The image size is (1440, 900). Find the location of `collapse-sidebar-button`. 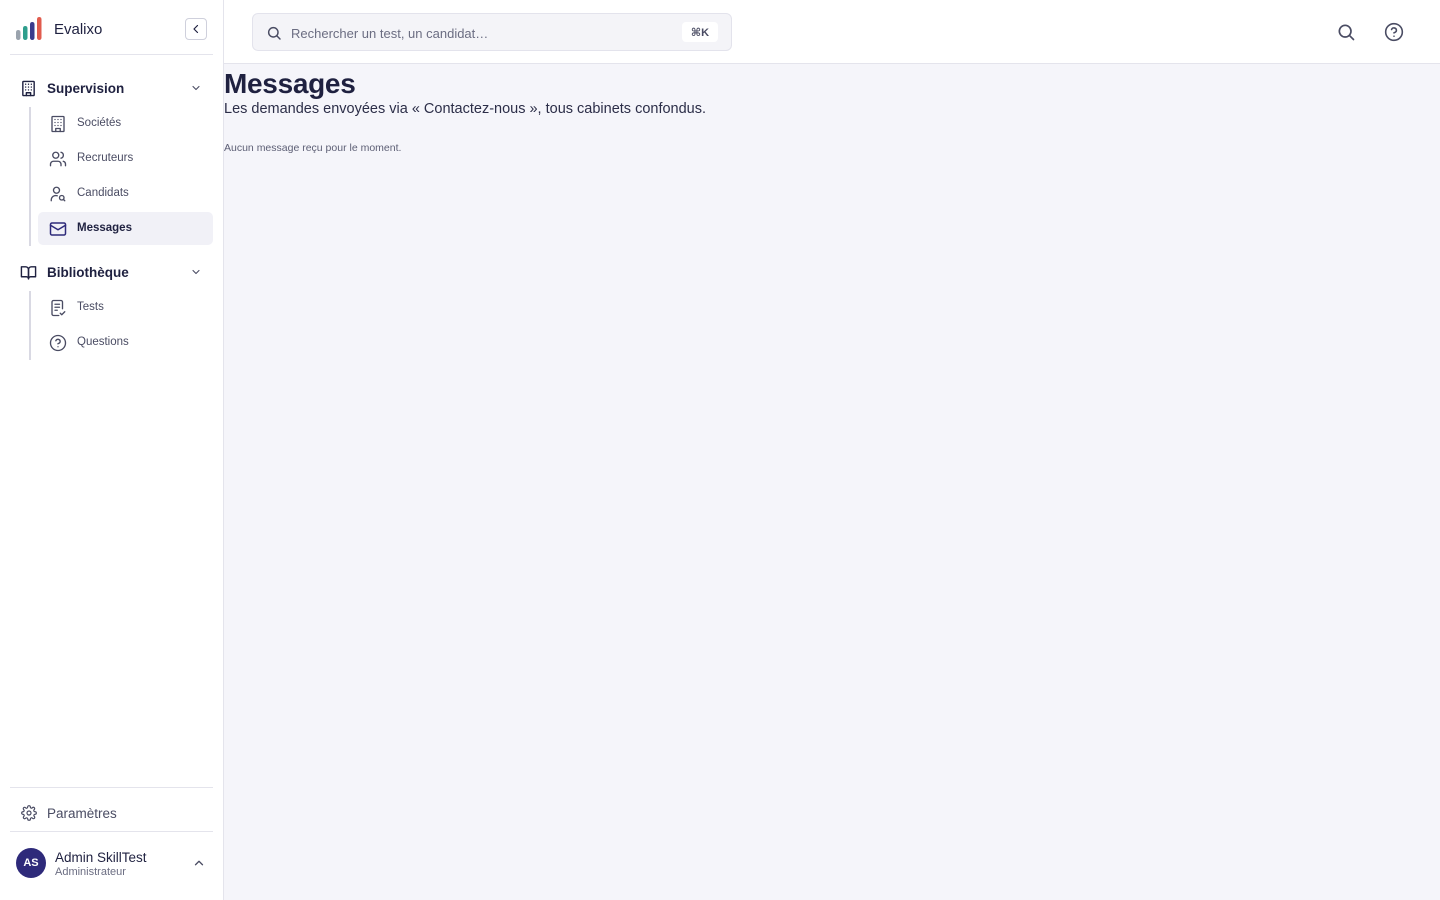

collapse-sidebar-button is located at coordinates (196, 29).